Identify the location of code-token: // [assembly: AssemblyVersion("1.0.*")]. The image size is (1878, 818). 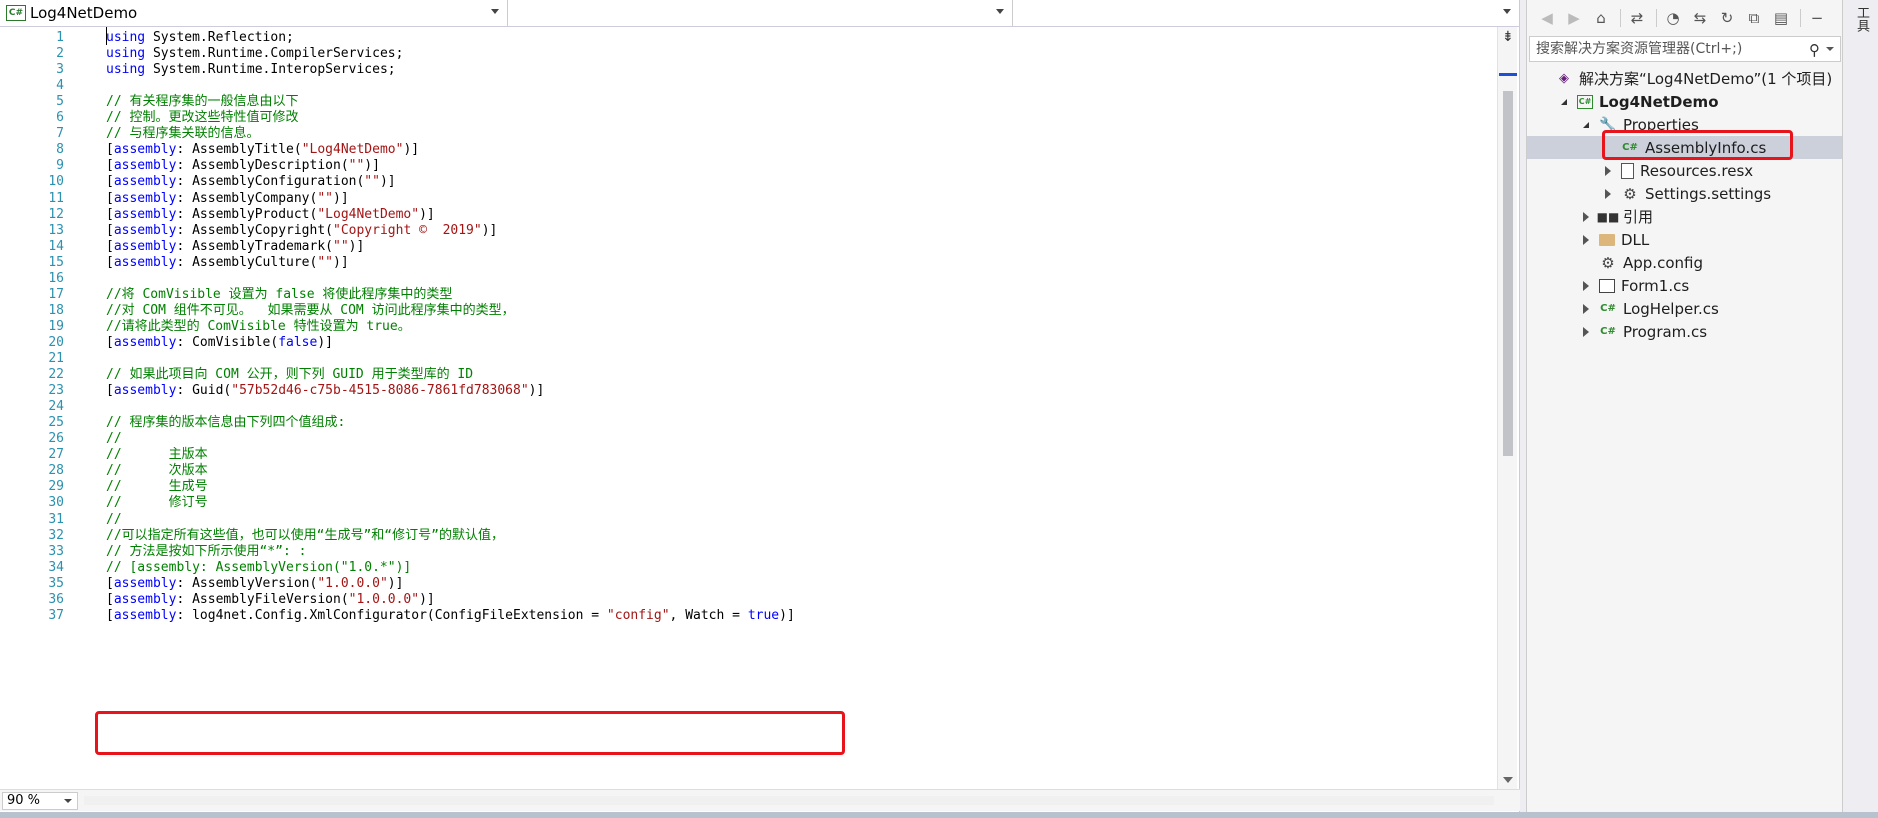
(259, 567).